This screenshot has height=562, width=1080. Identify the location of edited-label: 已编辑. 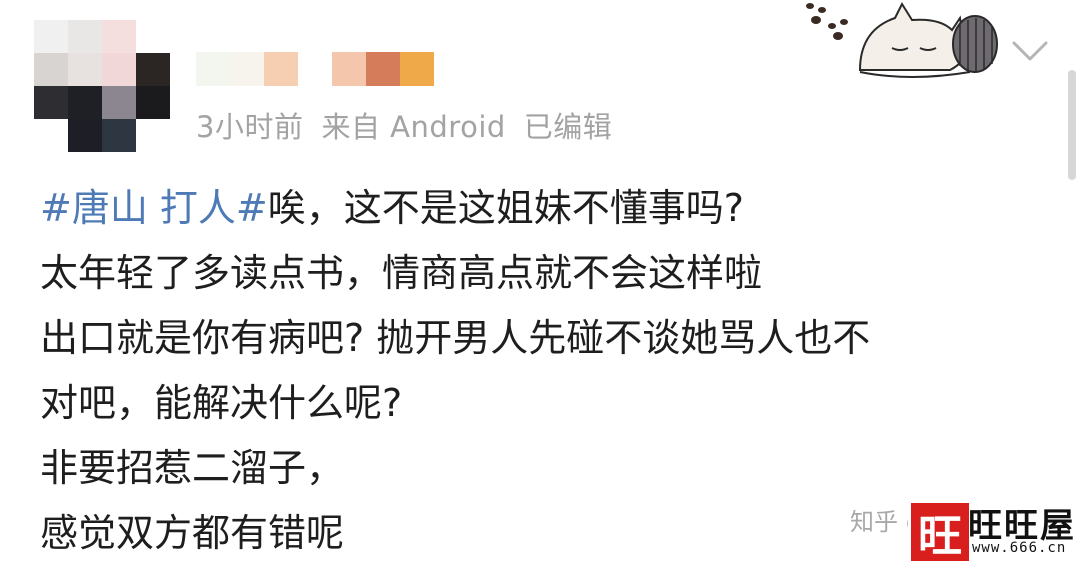
(568, 127).